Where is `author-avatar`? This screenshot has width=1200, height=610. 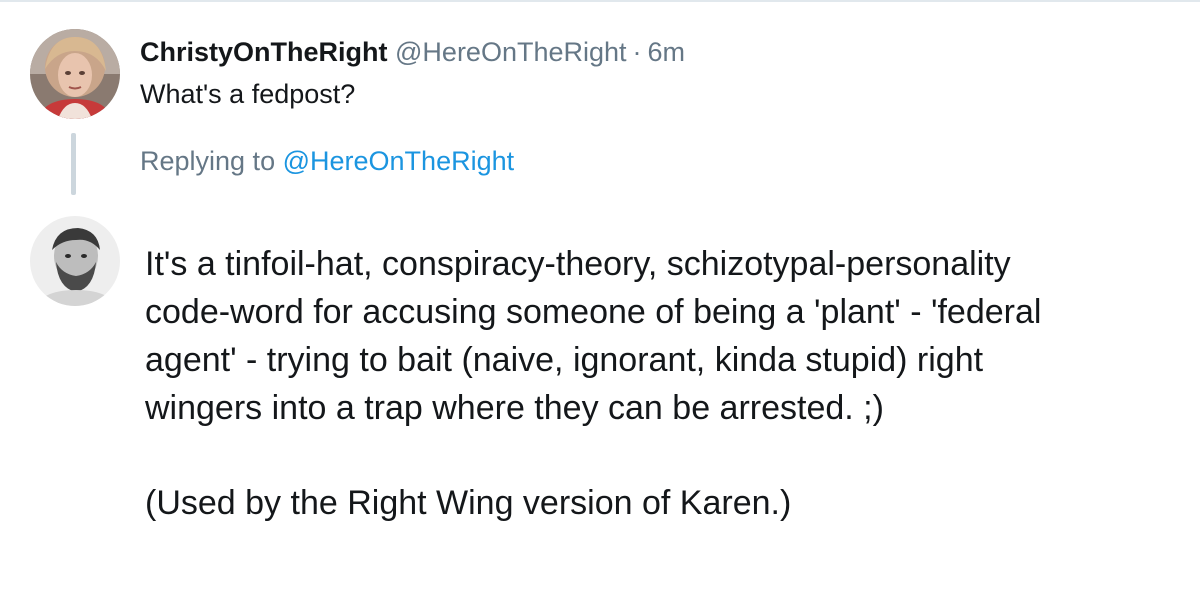 author-avatar is located at coordinates (75, 74).